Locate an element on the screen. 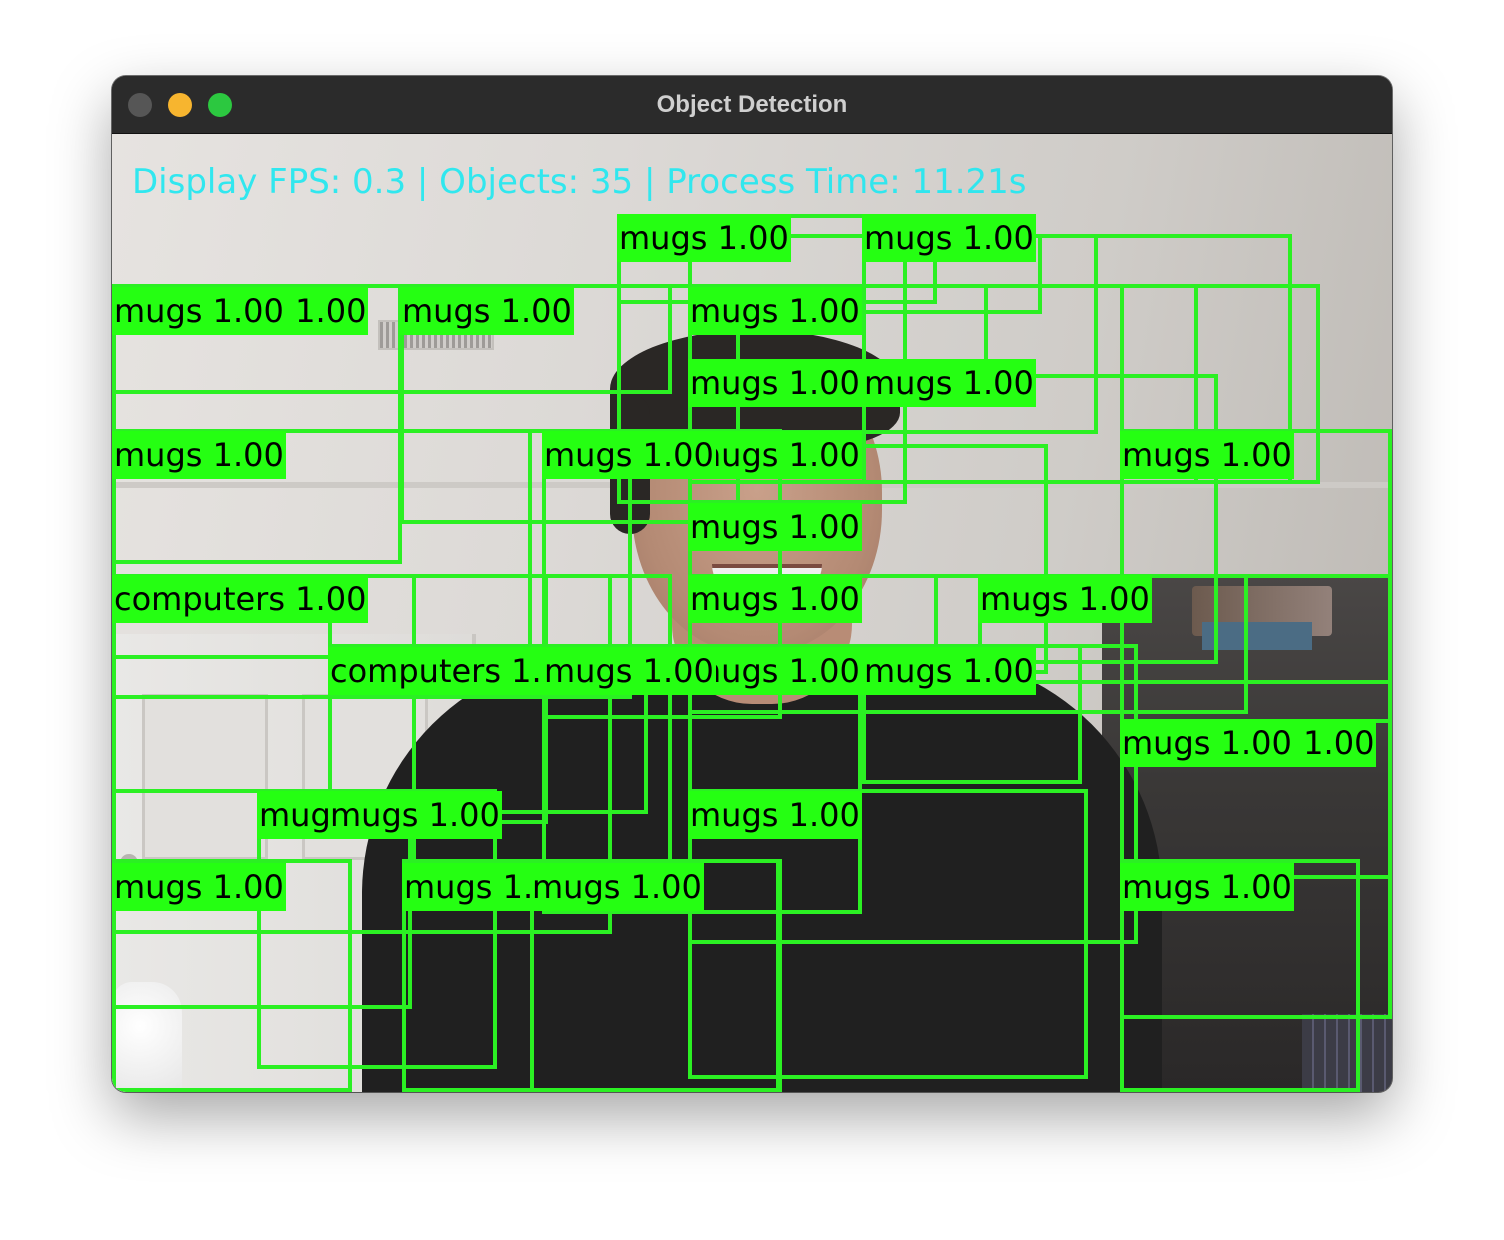 This screenshot has height=1240, width=1504. window-title: Object Detection is located at coordinates (752, 104).